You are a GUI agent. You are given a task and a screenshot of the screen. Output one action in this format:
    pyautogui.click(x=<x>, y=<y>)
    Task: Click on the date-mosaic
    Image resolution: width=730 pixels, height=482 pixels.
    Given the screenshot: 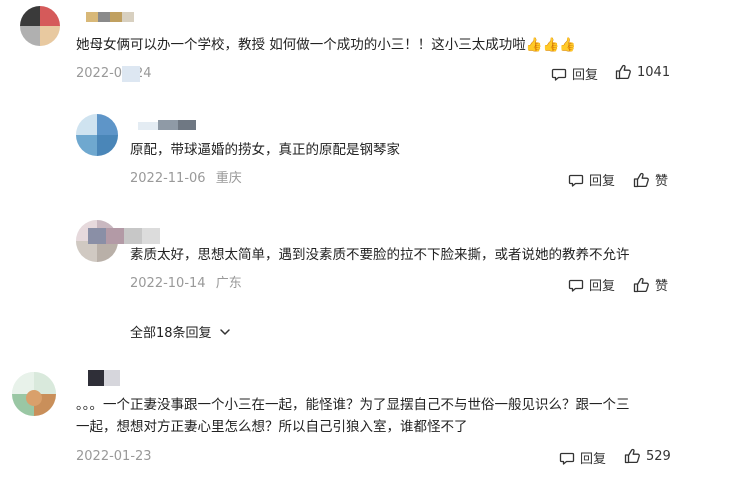 What is the action you would take?
    pyautogui.click(x=131, y=74)
    